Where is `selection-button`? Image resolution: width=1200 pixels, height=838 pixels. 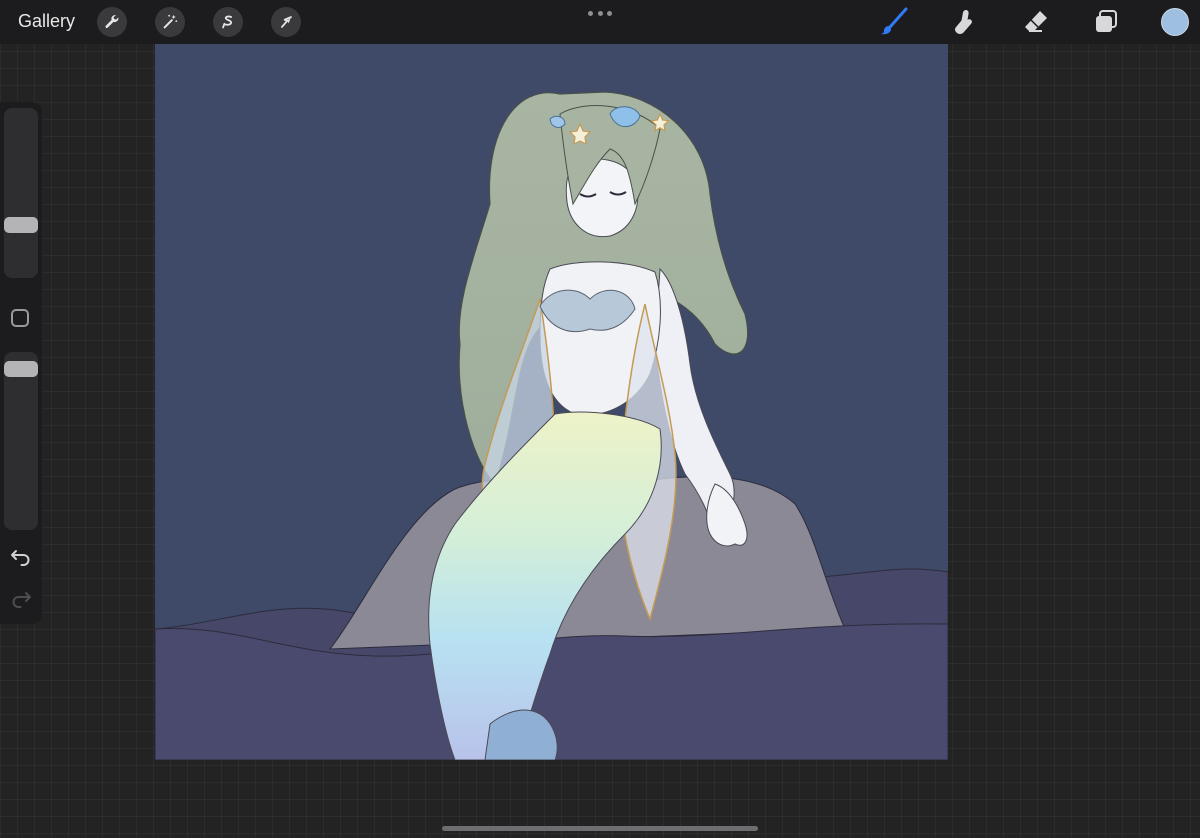 selection-button is located at coordinates (228, 22).